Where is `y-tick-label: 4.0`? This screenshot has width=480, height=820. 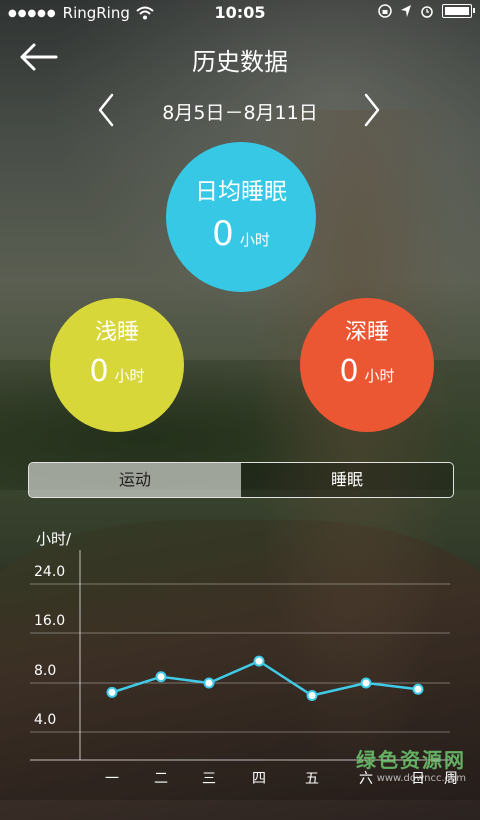 y-tick-label: 4.0 is located at coordinates (45, 720).